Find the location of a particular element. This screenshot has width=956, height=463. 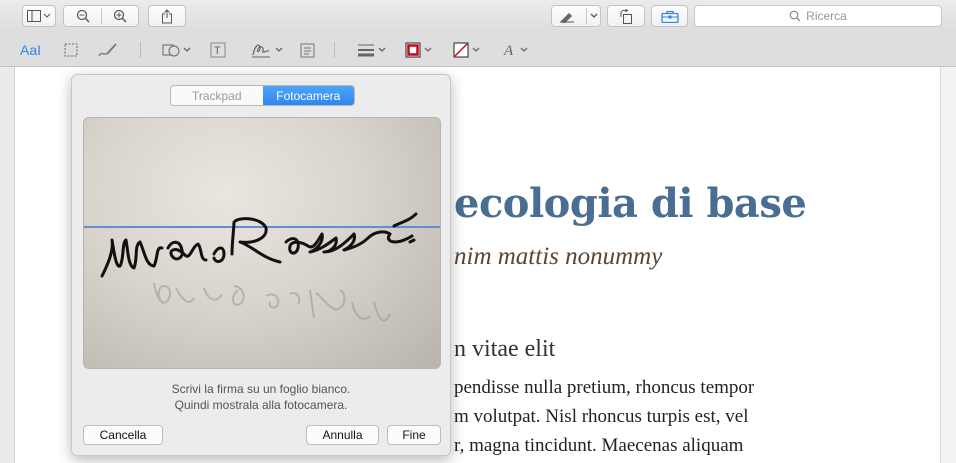

clear-button: Cancella is located at coordinates (123, 435).